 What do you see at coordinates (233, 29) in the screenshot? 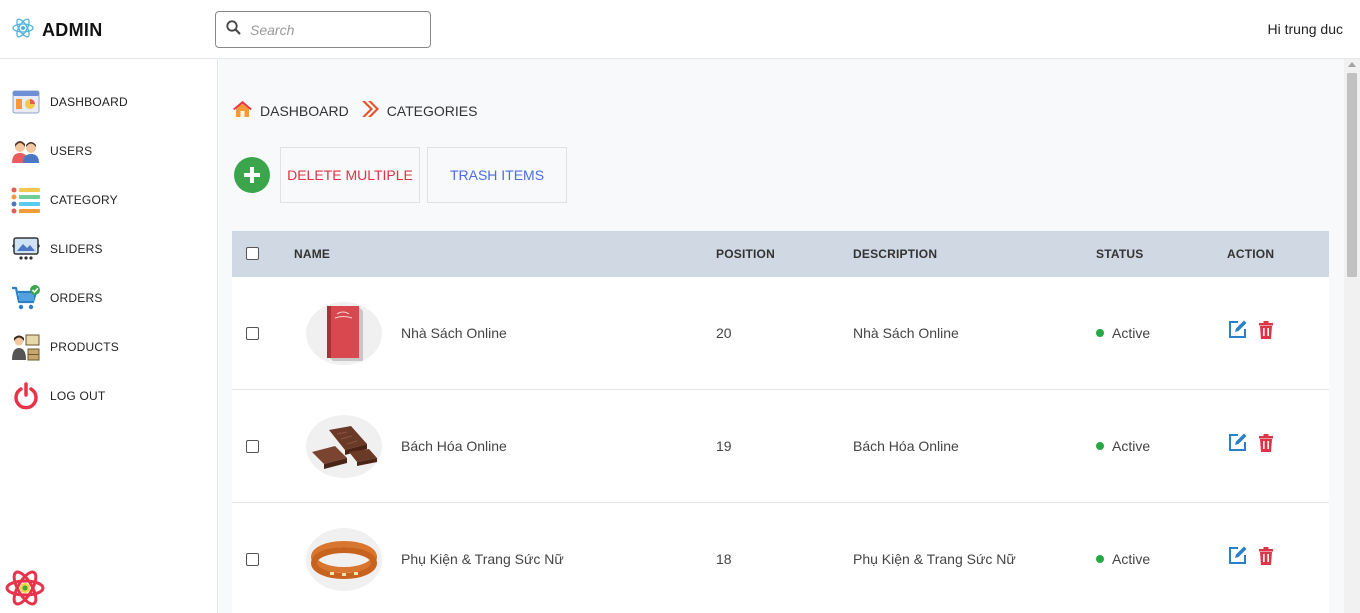
I see `search-icon` at bounding box center [233, 29].